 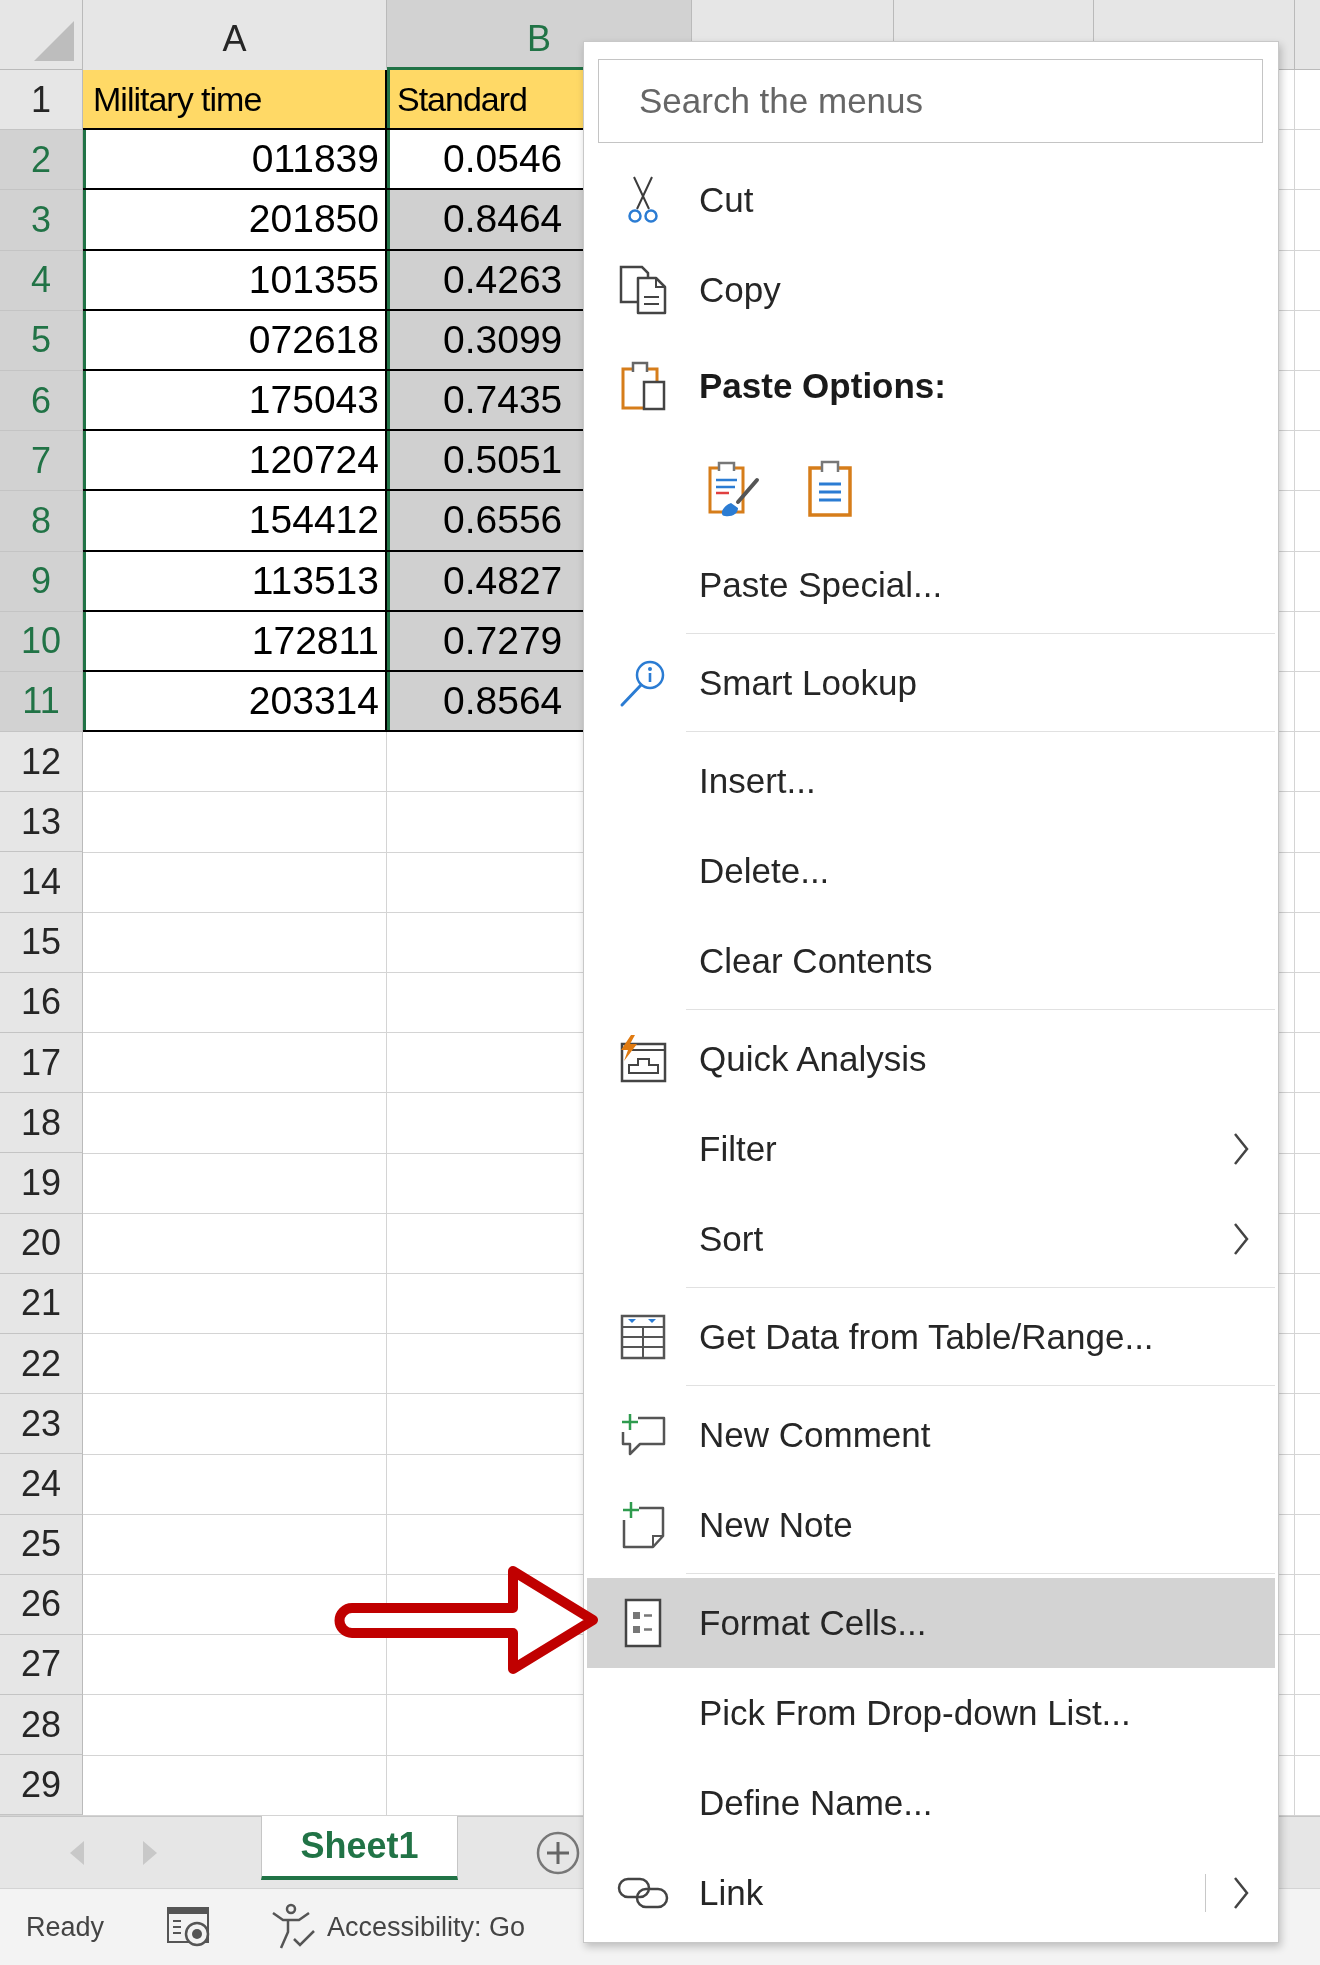 What do you see at coordinates (235, 702) in the screenshot?
I see `table-cell: 203314` at bounding box center [235, 702].